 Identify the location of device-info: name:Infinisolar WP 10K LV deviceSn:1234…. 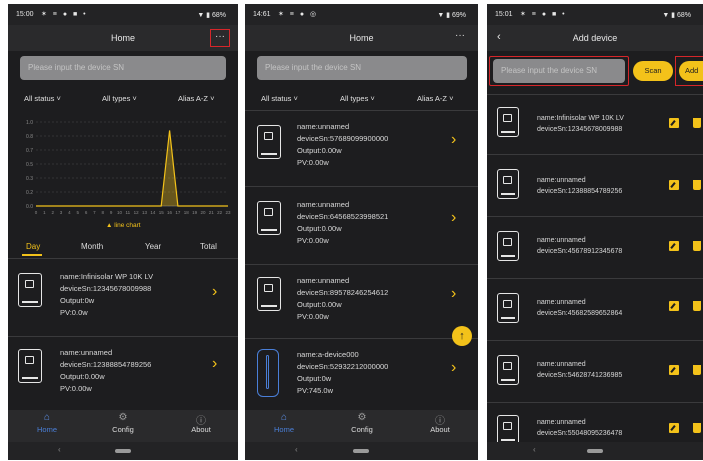
(580, 124).